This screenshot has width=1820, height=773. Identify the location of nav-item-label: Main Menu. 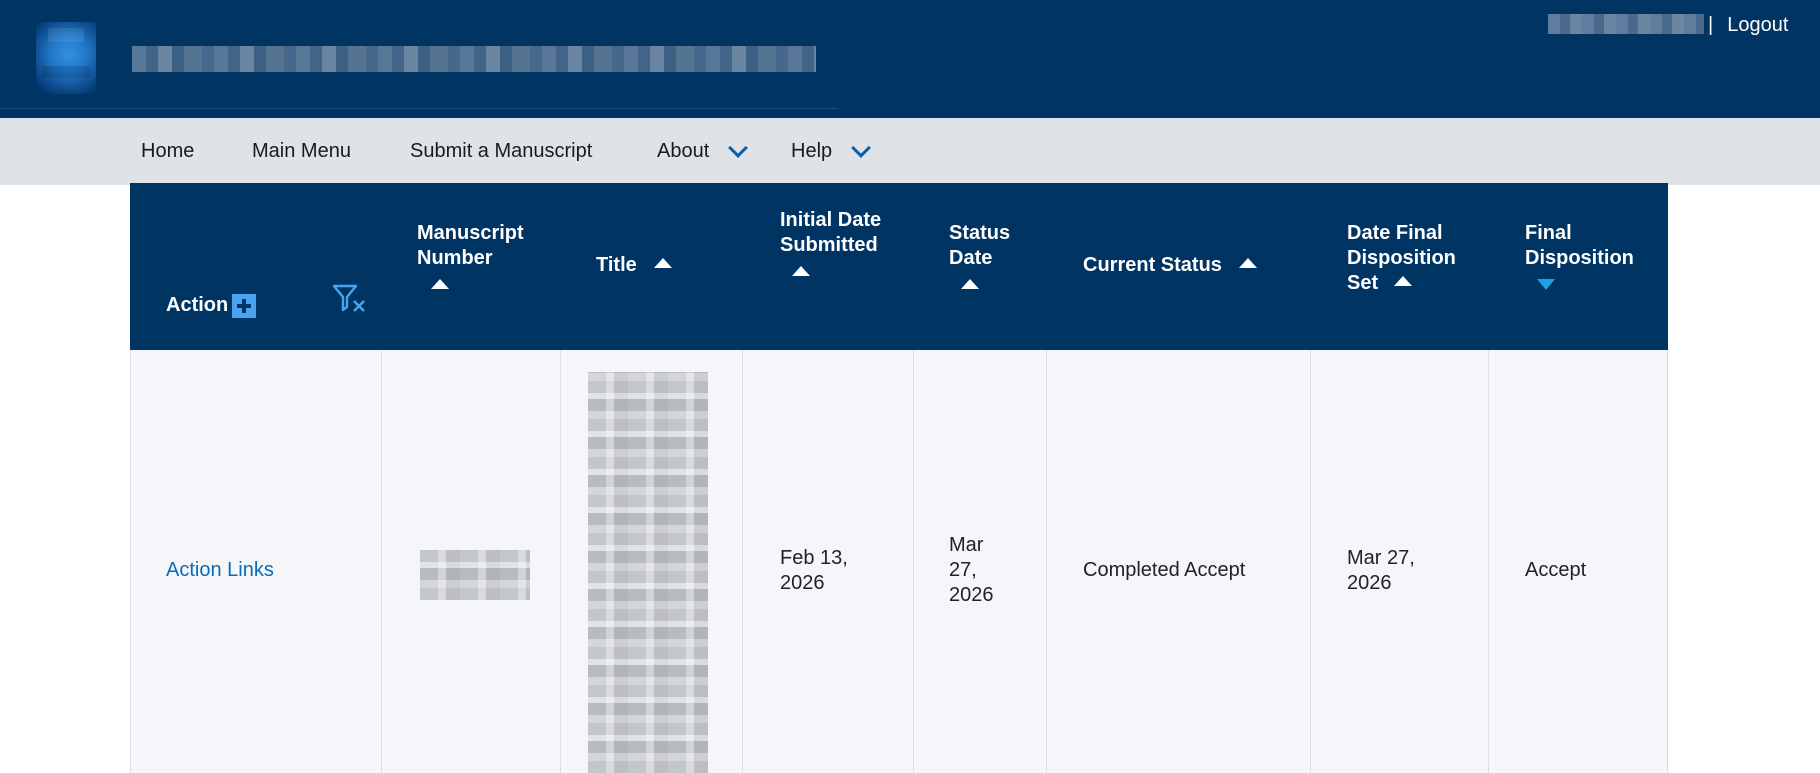
(301, 151).